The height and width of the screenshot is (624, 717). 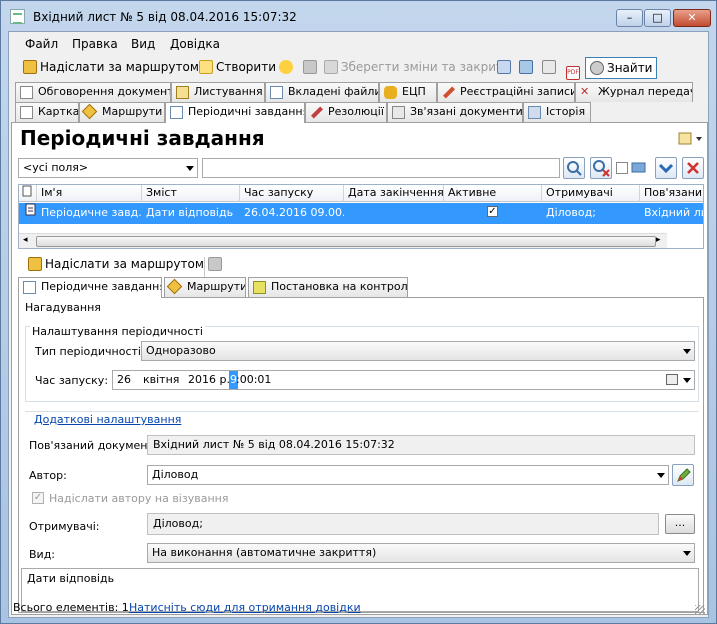 I want to click on tab-correspondence: Листування, so click(x=218, y=92).